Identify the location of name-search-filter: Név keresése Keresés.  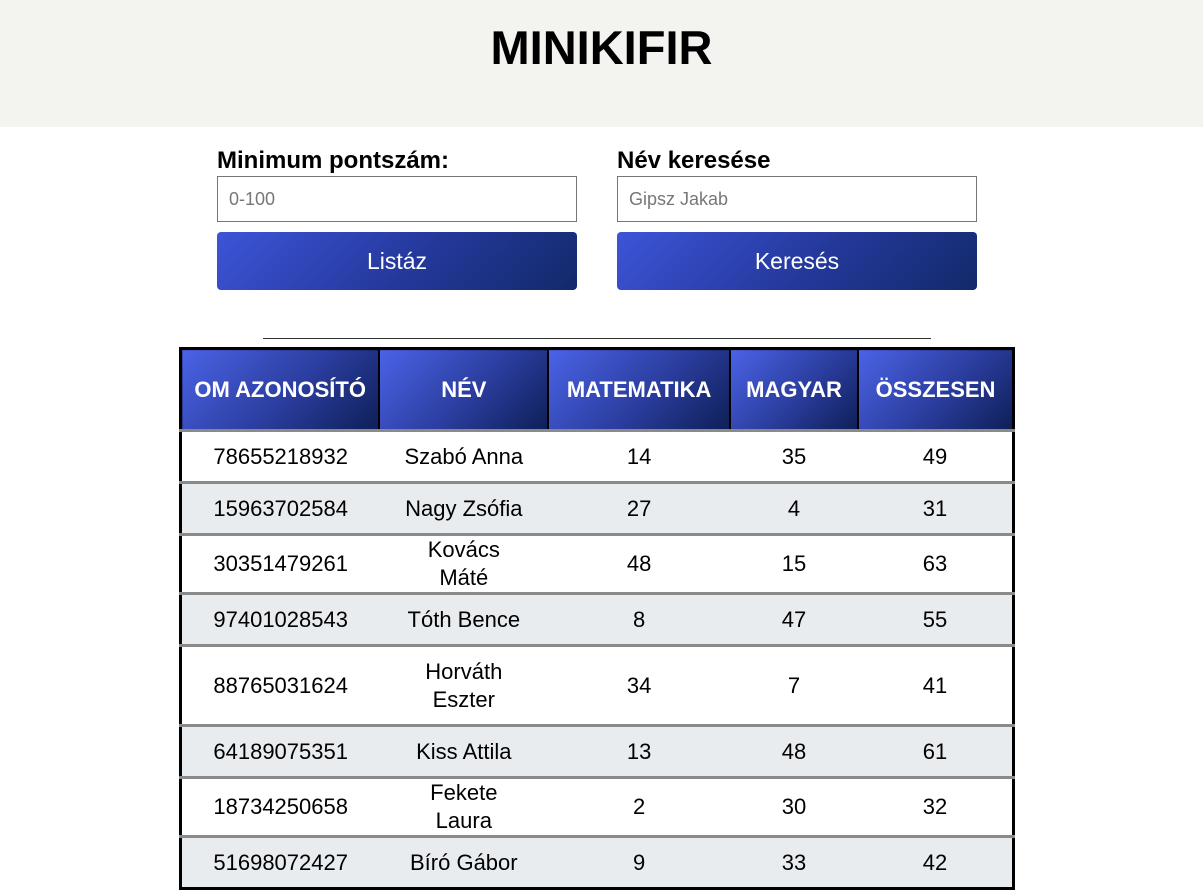
(797, 218).